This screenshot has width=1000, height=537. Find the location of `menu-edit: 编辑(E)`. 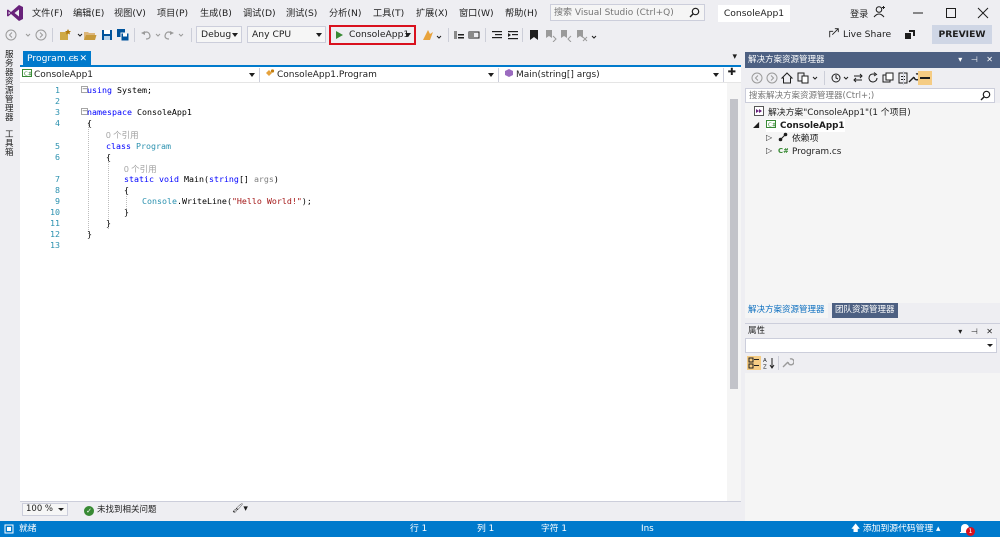

menu-edit: 编辑(E) is located at coordinates (88, 14).